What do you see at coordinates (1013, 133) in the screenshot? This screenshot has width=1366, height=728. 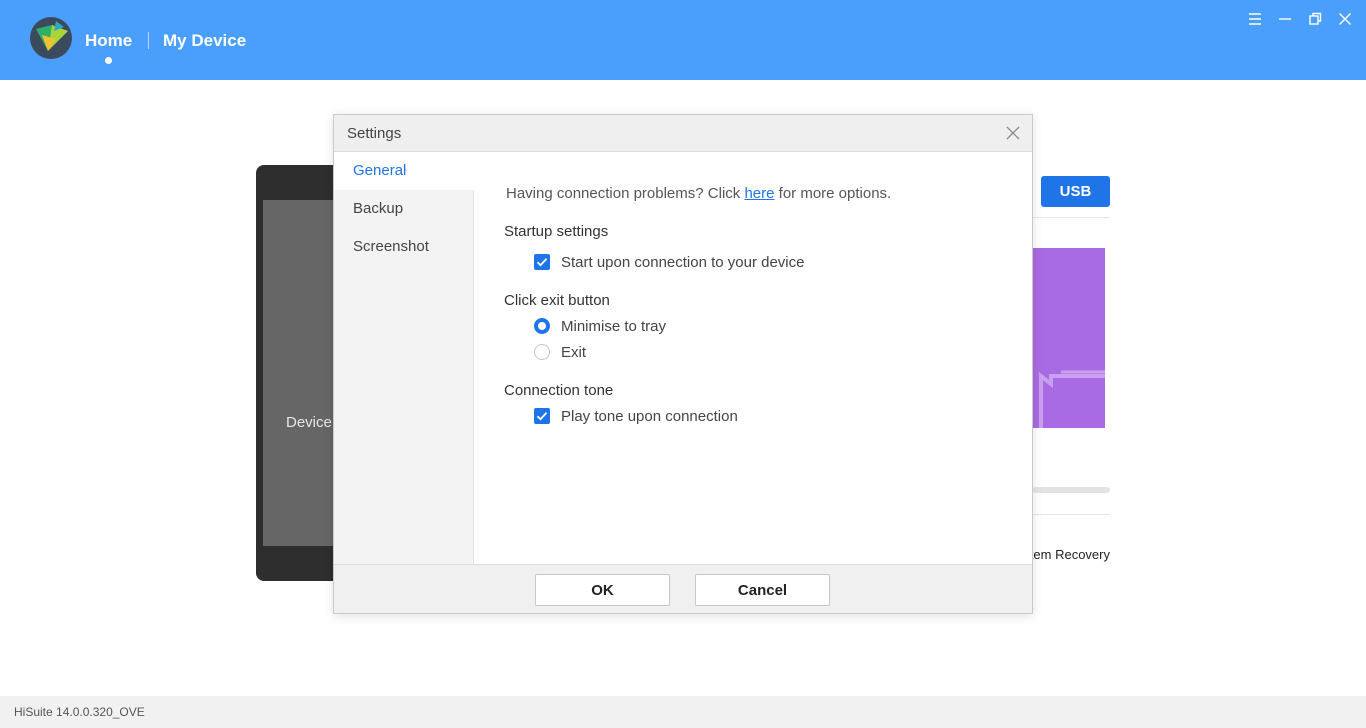 I see `close-icon` at bounding box center [1013, 133].